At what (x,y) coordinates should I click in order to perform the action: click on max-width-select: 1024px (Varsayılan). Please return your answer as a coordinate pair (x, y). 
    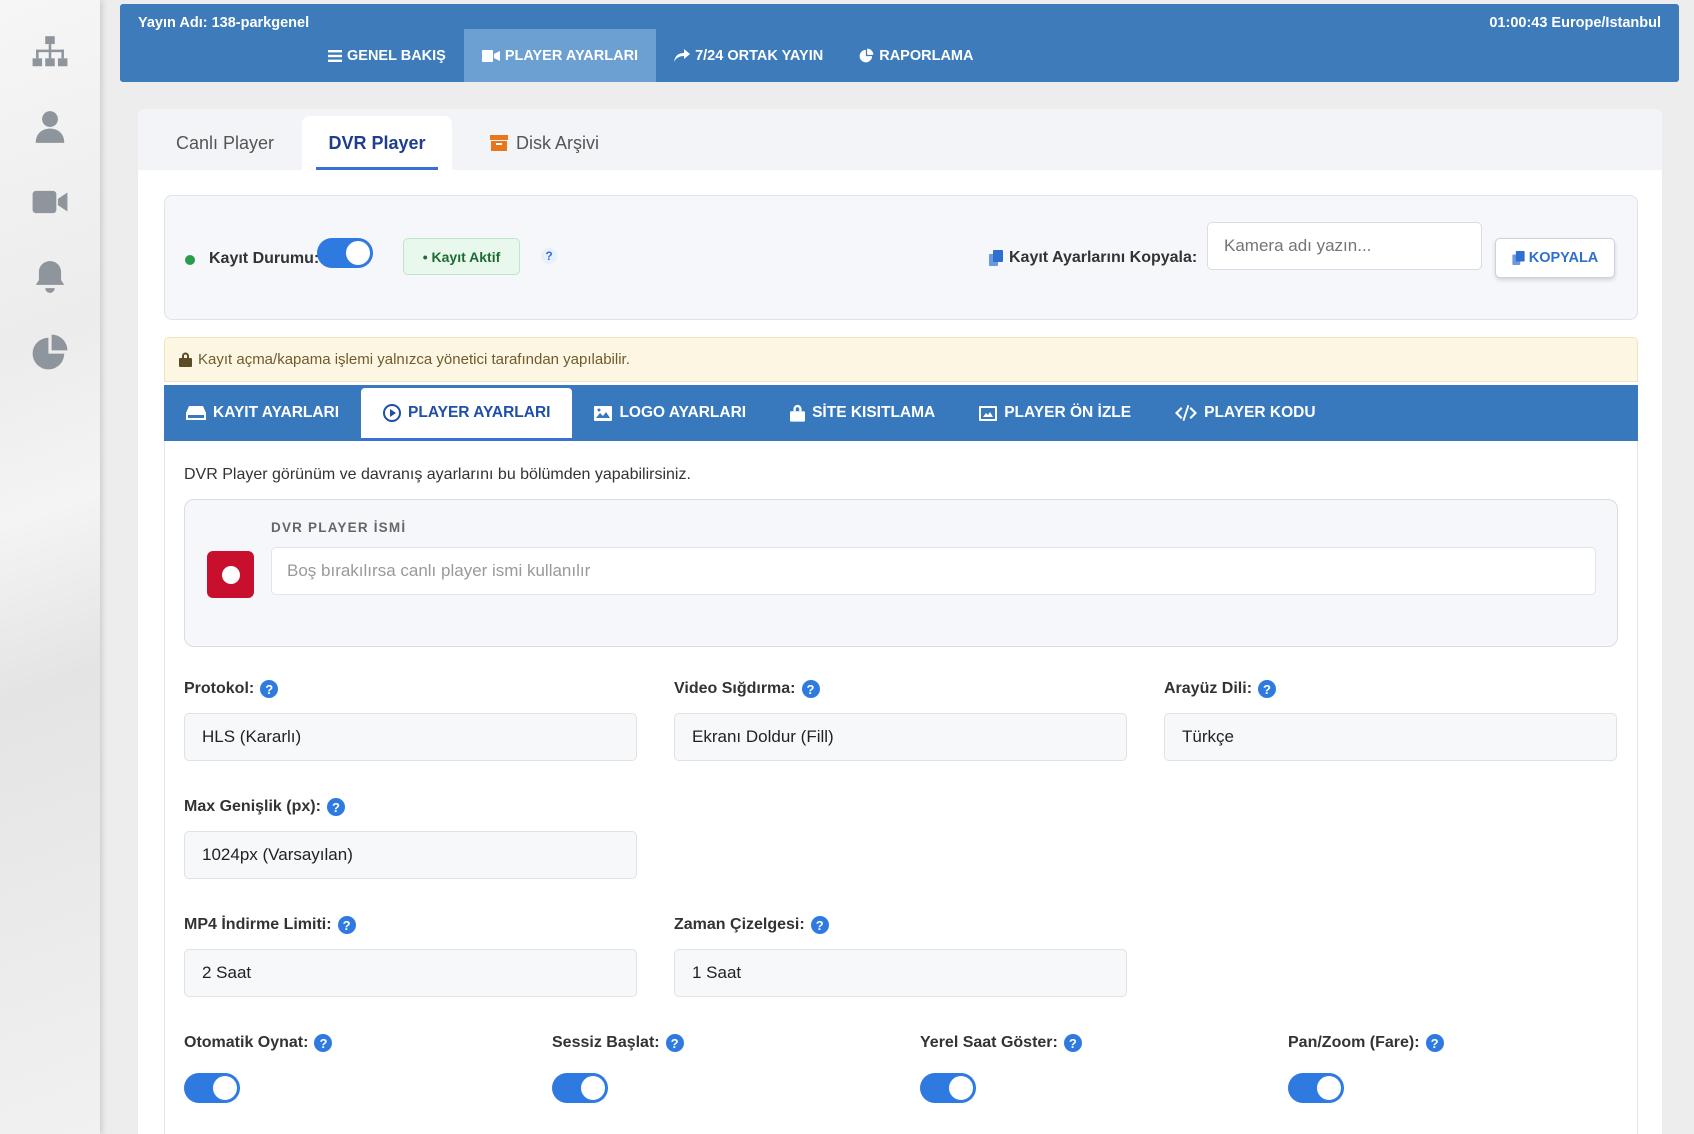
    Looking at the image, I should click on (410, 855).